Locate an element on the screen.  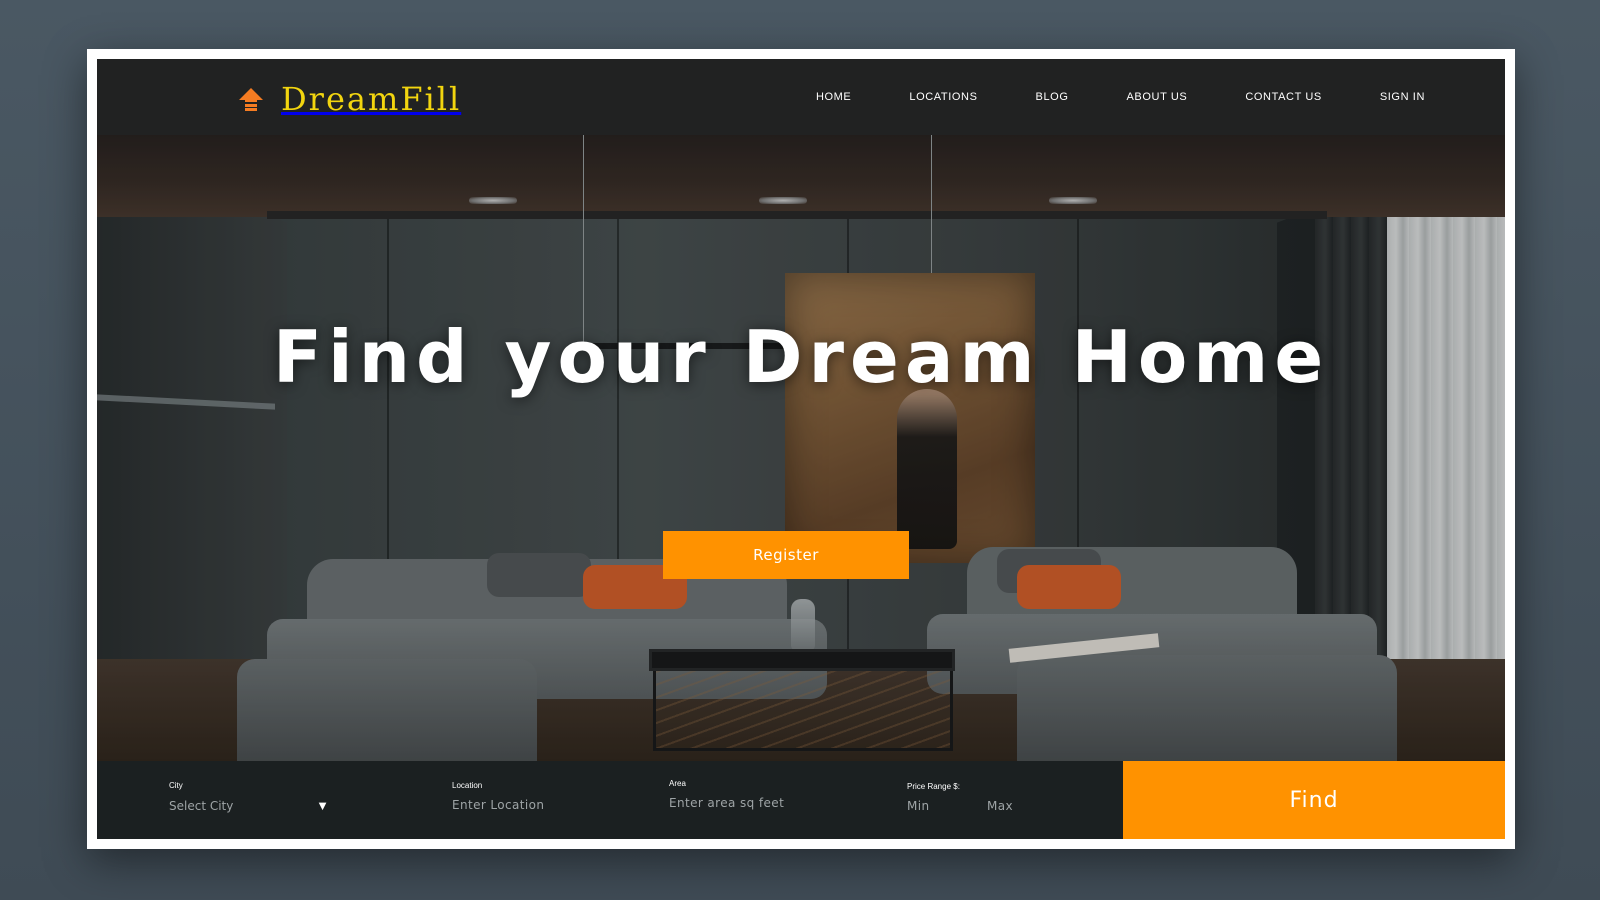
brand-logo: DreamFill is located at coordinates (349, 99).